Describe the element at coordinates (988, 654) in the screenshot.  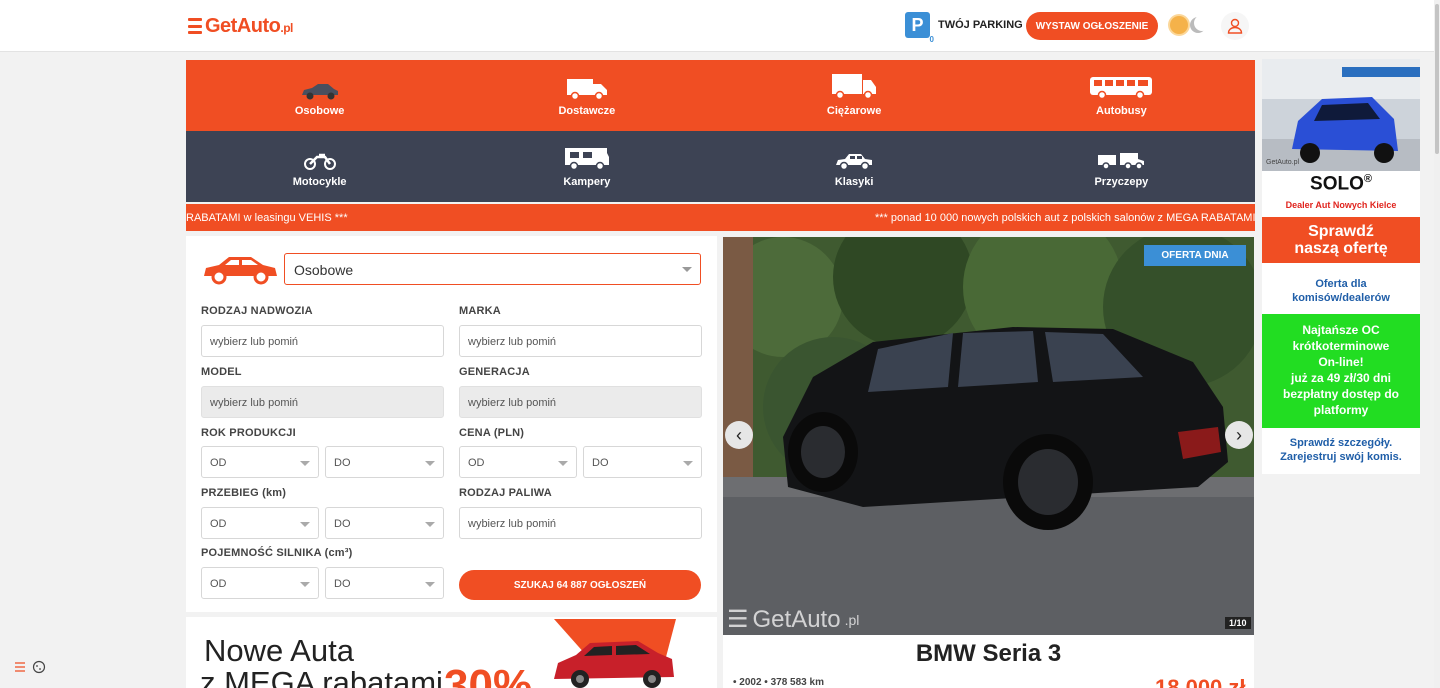
I see `offer-title: BMW Seria 3` at that location.